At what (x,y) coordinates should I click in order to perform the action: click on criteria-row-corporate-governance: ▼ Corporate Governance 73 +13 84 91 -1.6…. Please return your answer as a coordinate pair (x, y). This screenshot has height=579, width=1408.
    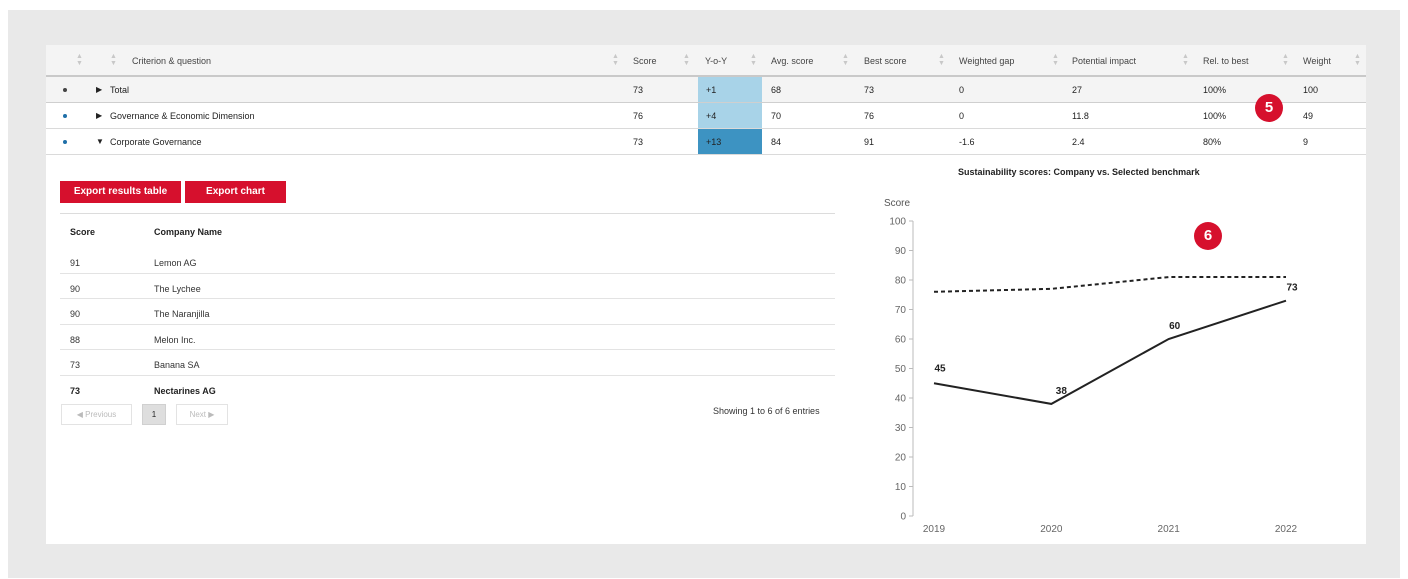
    Looking at the image, I should click on (706, 142).